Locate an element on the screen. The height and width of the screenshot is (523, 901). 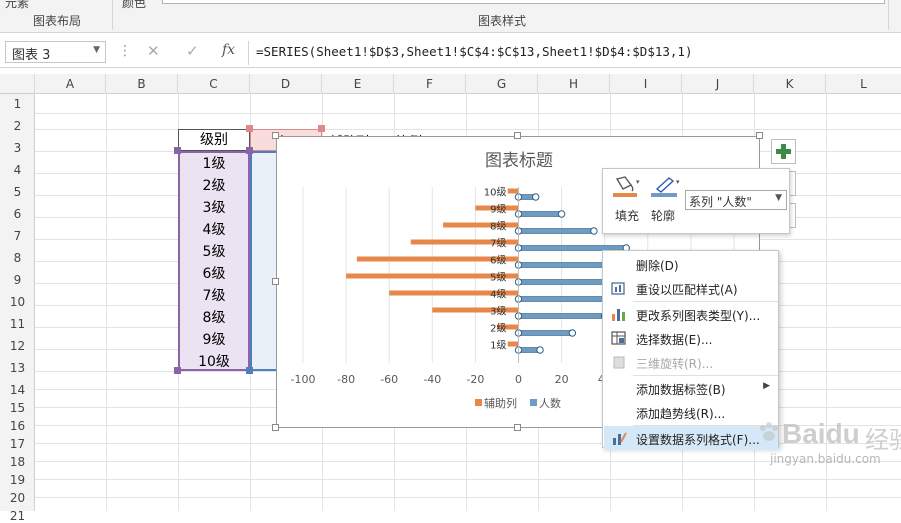
row-header: 18 is located at coordinates (17, 462).